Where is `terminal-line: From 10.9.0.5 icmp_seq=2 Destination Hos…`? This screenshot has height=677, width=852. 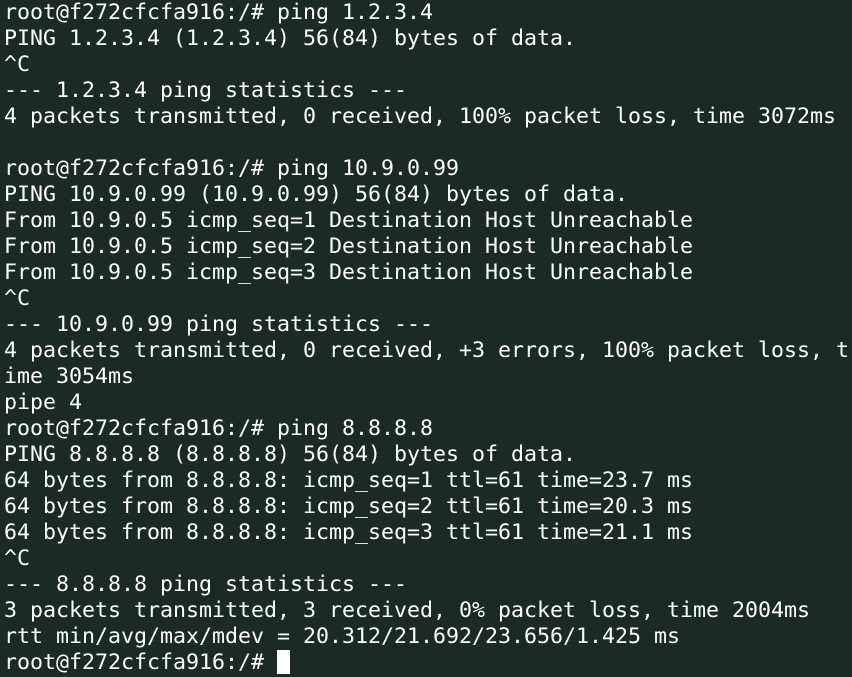
terminal-line: From 10.9.0.5 icmp_seq=2 Destination Hos… is located at coordinates (349, 246).